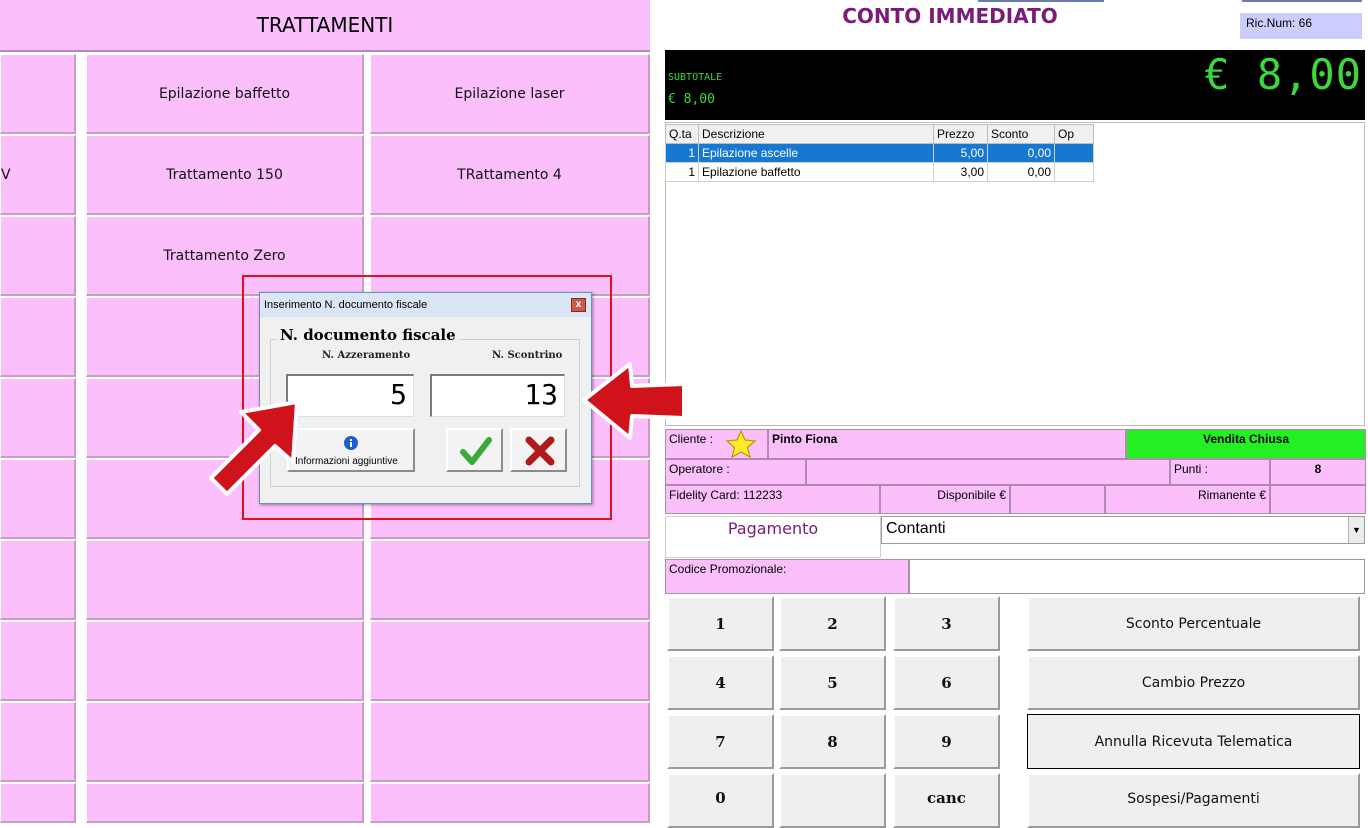 This screenshot has height=828, width=1368. Describe the element at coordinates (1193, 741) in the screenshot. I see `annulla-ricevuta-button: Annulla Ricevuta Telematica` at that location.